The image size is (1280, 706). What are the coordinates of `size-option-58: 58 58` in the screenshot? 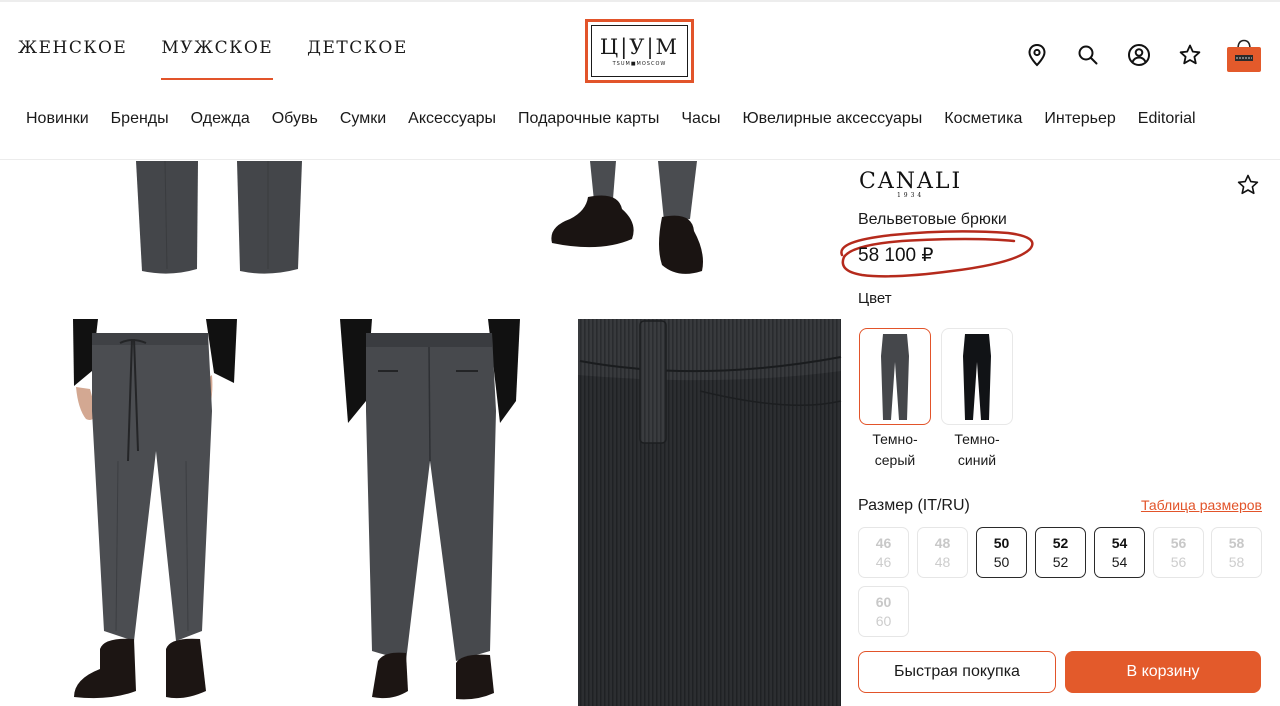 It's located at (1236, 552).